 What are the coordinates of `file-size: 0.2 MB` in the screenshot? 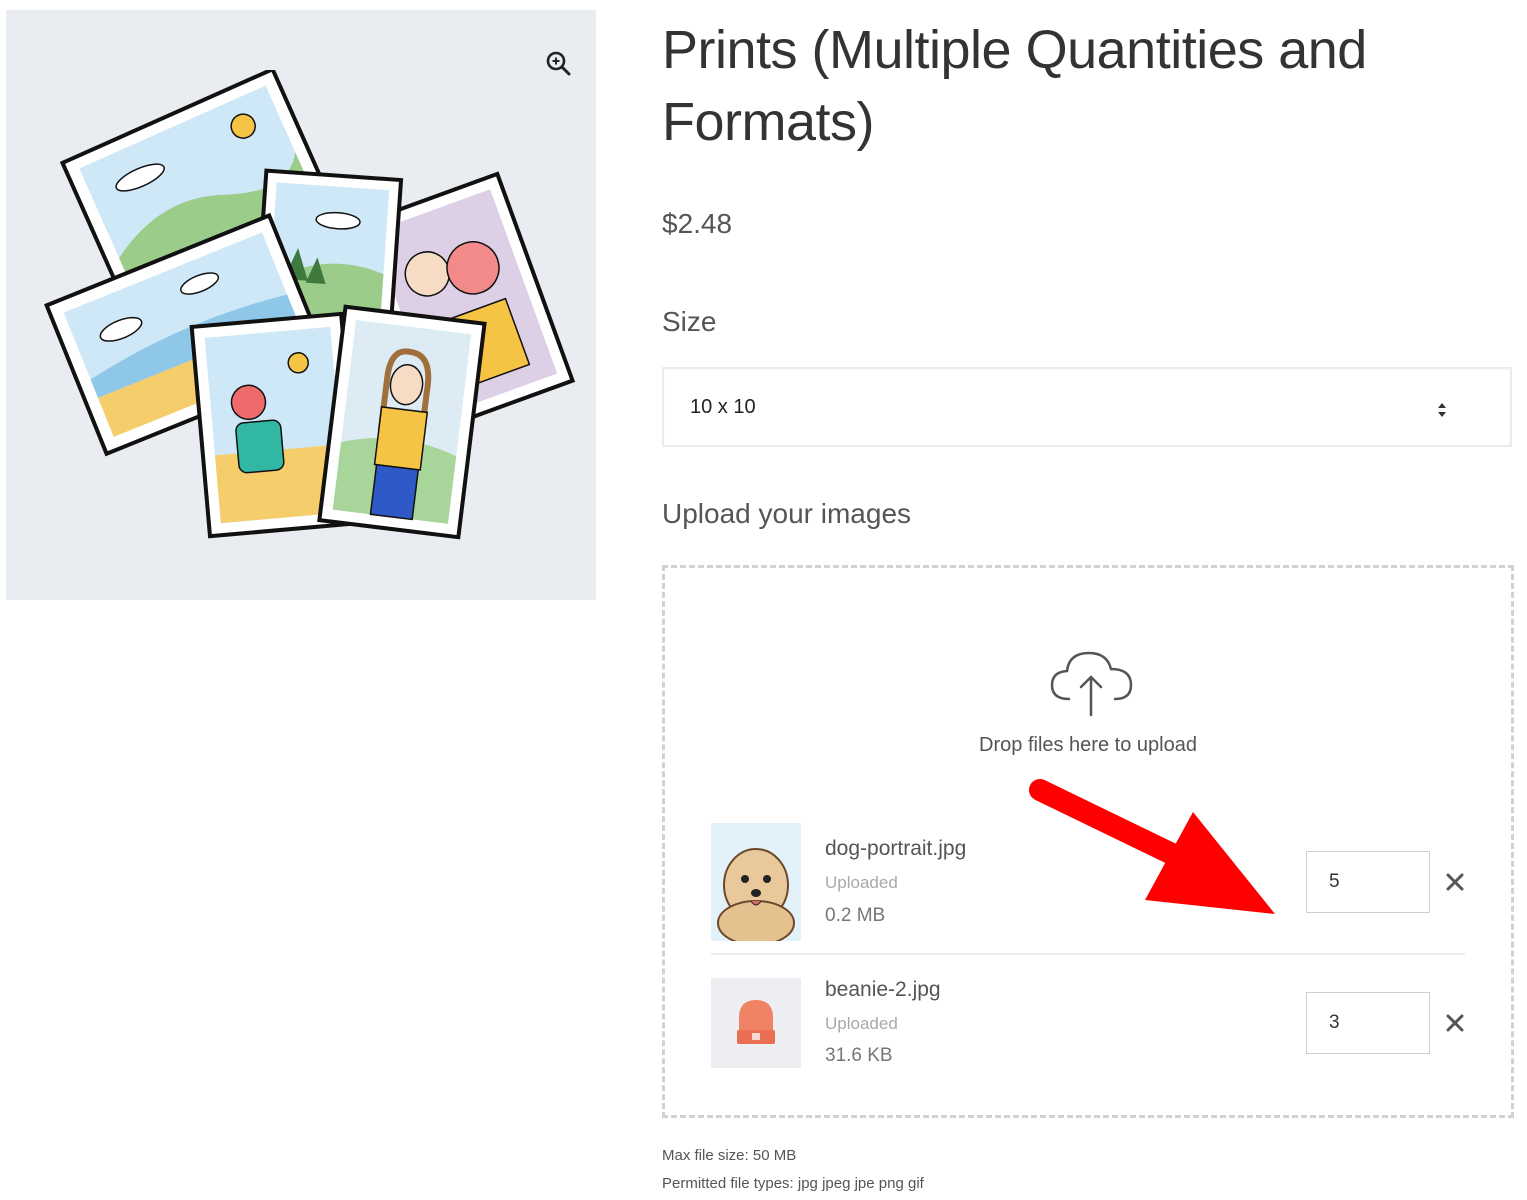 It's located at (855, 915).